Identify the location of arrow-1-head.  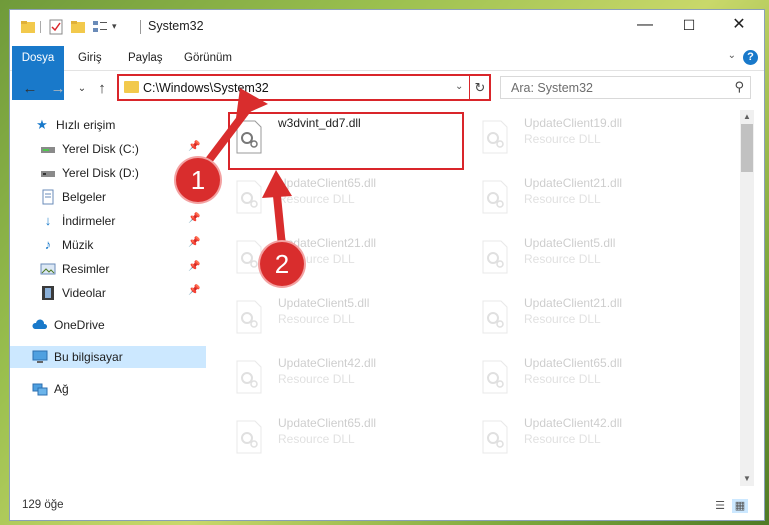
(252, 103).